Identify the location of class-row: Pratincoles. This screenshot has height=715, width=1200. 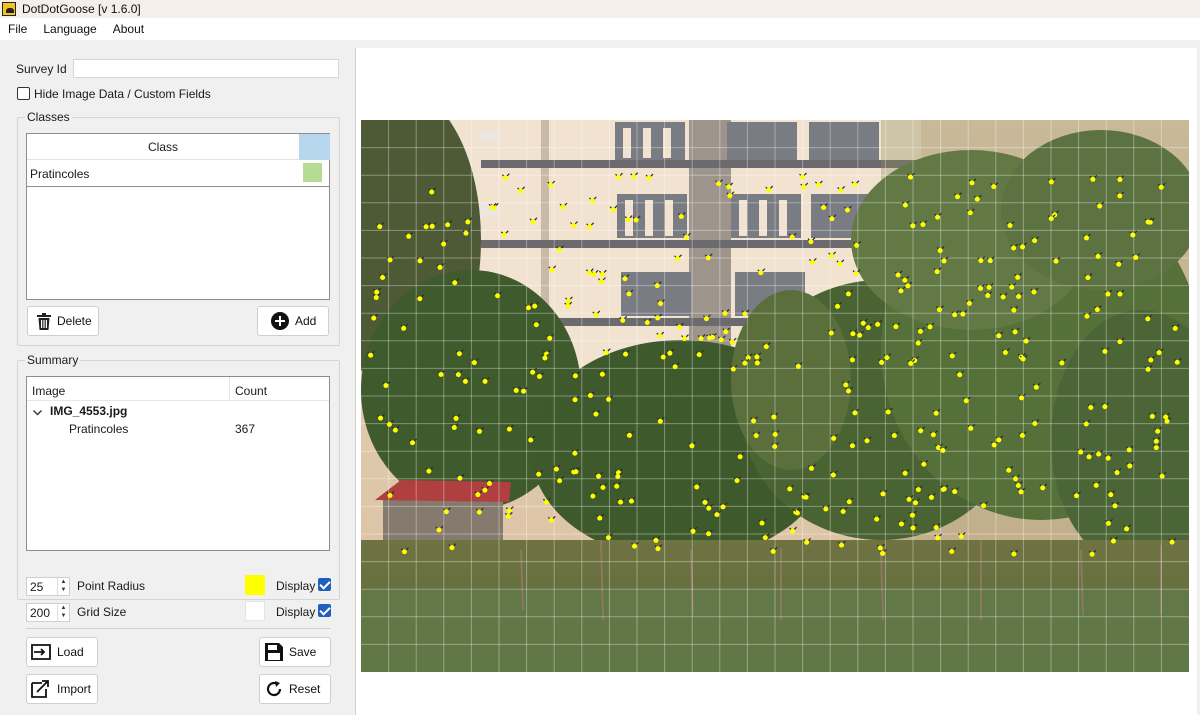
(178, 173).